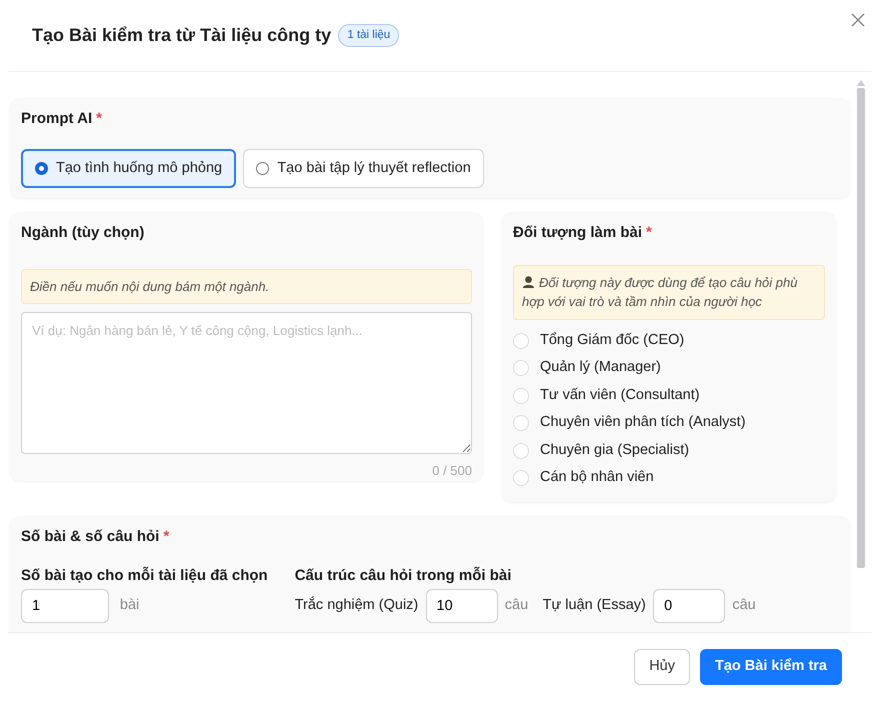 This screenshot has height=710, width=884. Describe the element at coordinates (528, 281) in the screenshot. I see `person-icon` at that location.